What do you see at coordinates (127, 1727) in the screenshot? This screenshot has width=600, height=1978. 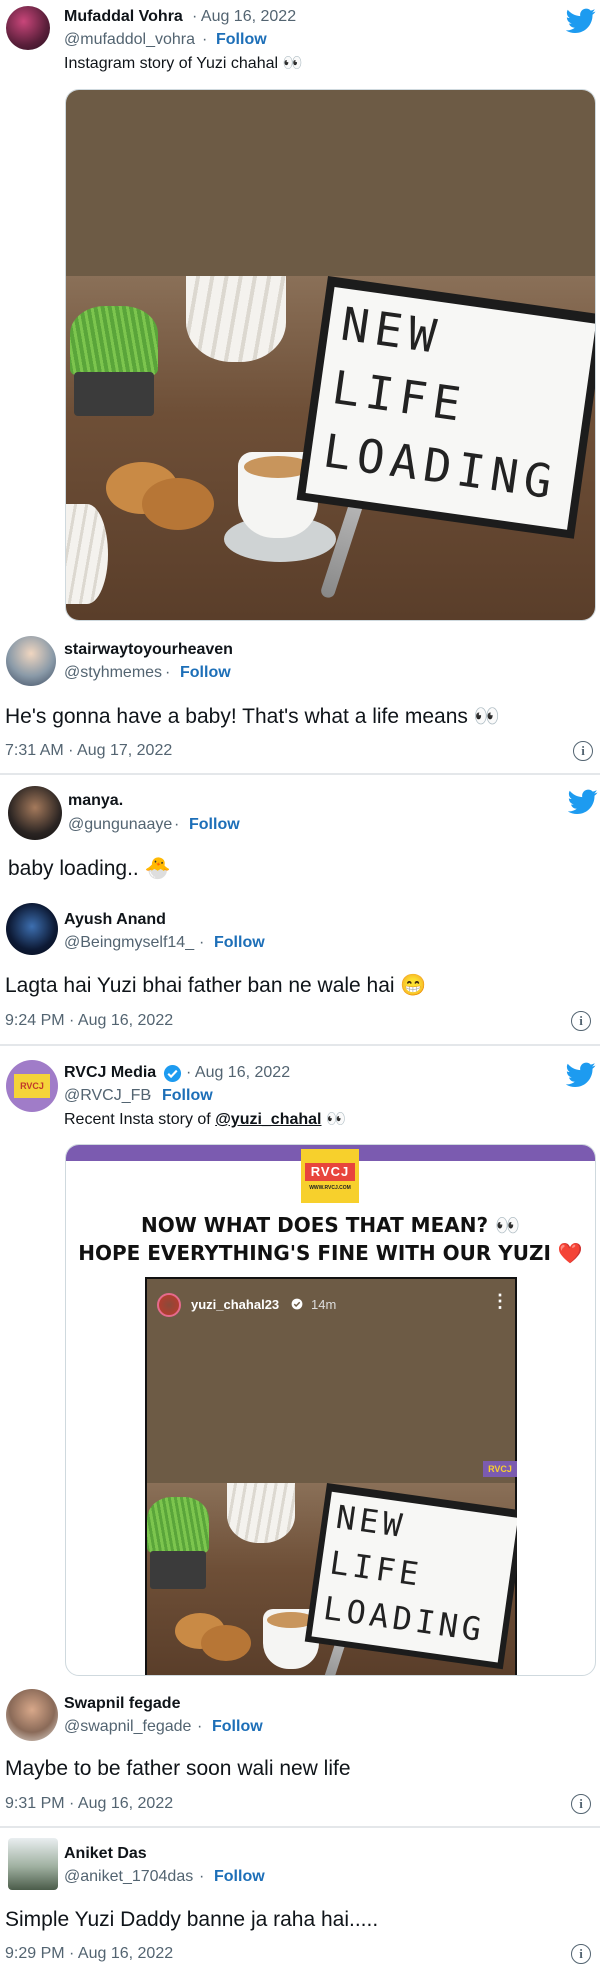 I see `author-handle: @swapnil_fegade` at bounding box center [127, 1727].